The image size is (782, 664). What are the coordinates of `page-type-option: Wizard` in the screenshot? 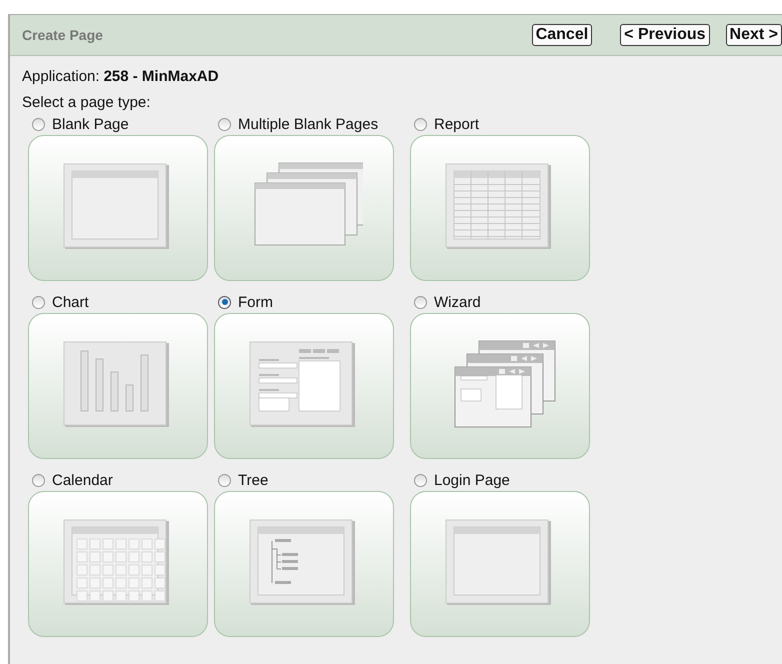 It's located at (503, 302).